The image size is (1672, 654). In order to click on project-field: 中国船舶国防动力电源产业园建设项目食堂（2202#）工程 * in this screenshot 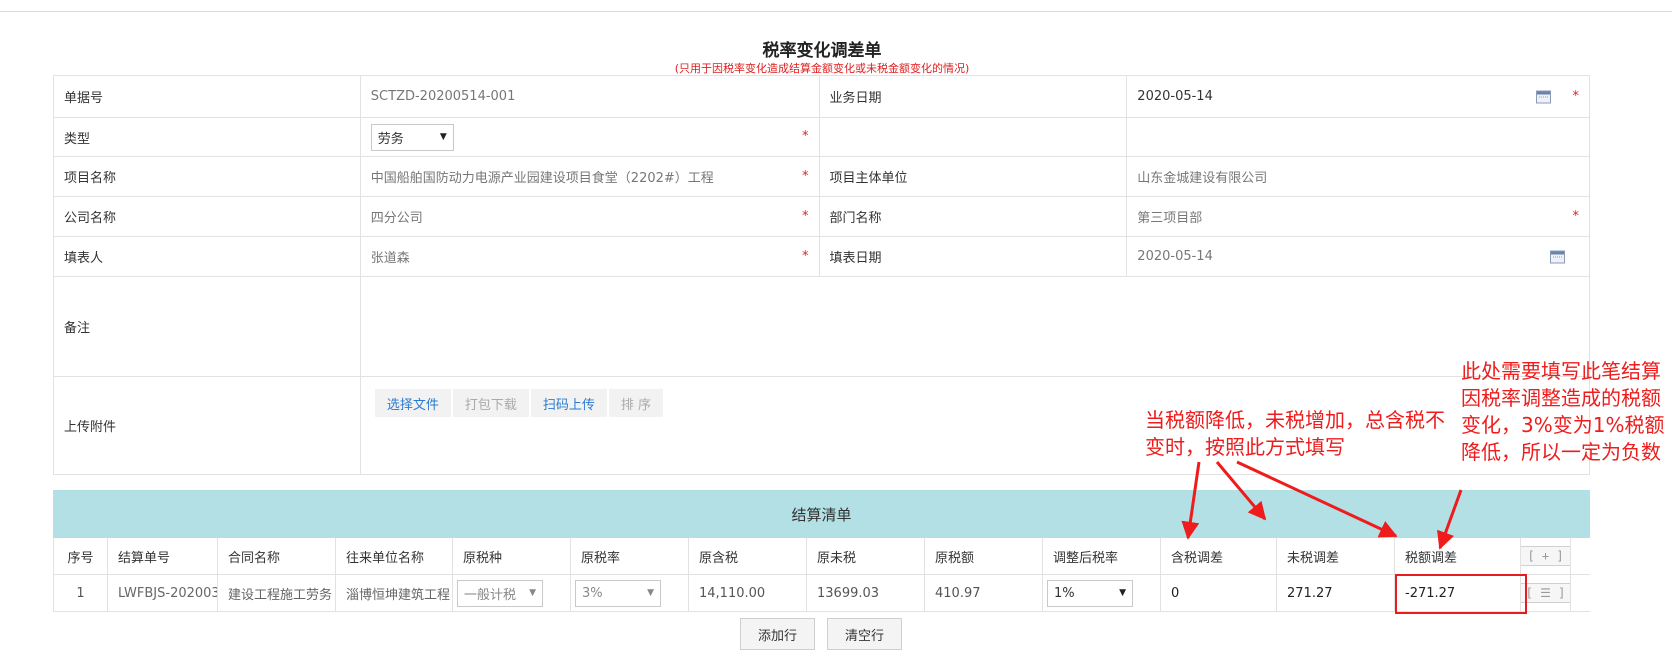, I will do `click(590, 176)`.